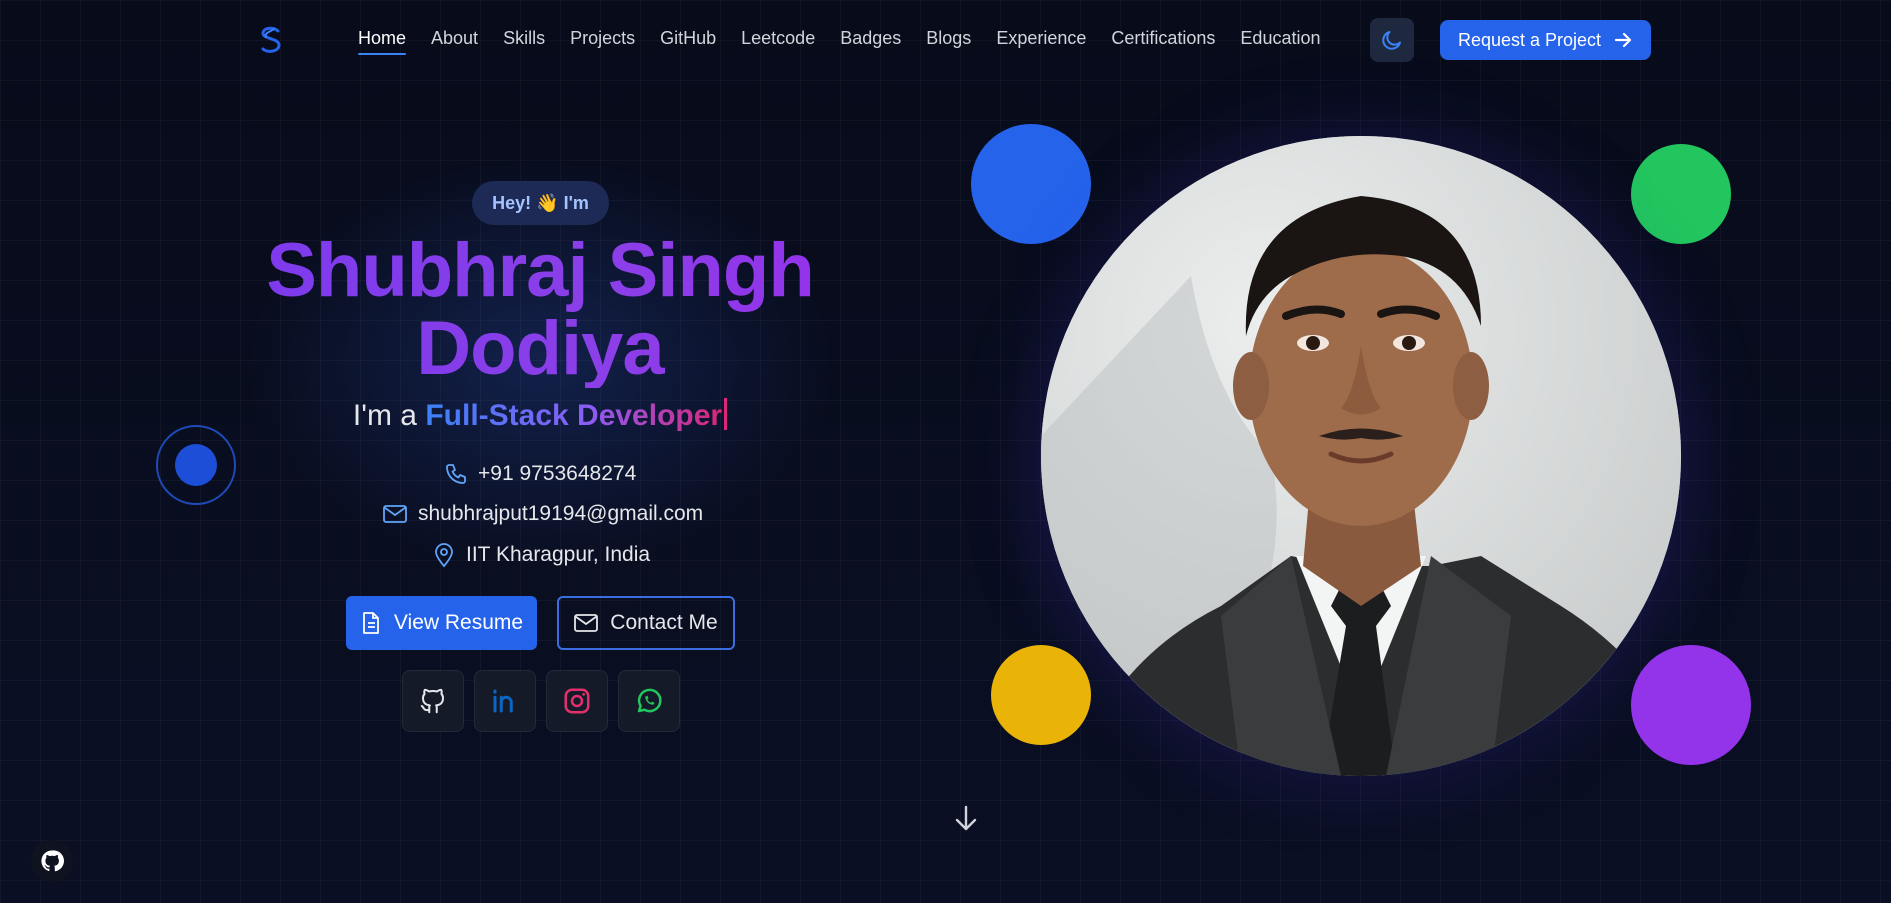  I want to click on nav-badges: Badges, so click(870, 41).